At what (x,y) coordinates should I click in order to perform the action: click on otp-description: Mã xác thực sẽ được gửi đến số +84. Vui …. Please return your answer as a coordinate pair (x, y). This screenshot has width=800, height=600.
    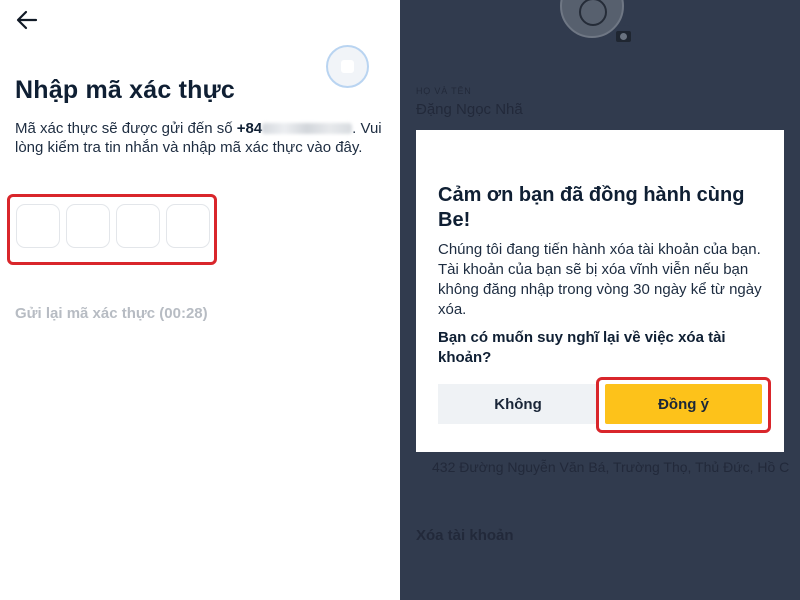
    Looking at the image, I should click on (202, 138).